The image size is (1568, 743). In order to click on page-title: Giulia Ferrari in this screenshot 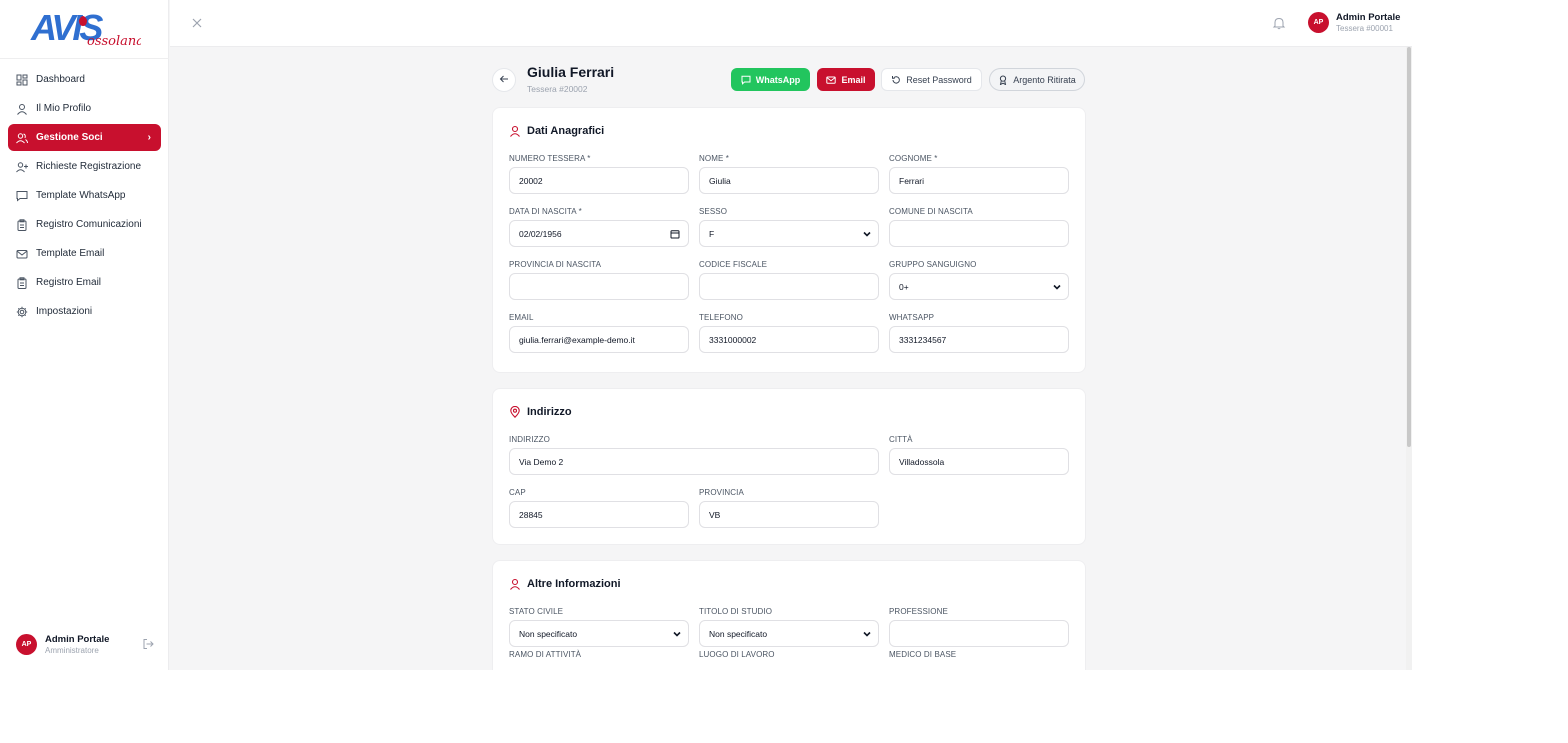, I will do `click(571, 72)`.